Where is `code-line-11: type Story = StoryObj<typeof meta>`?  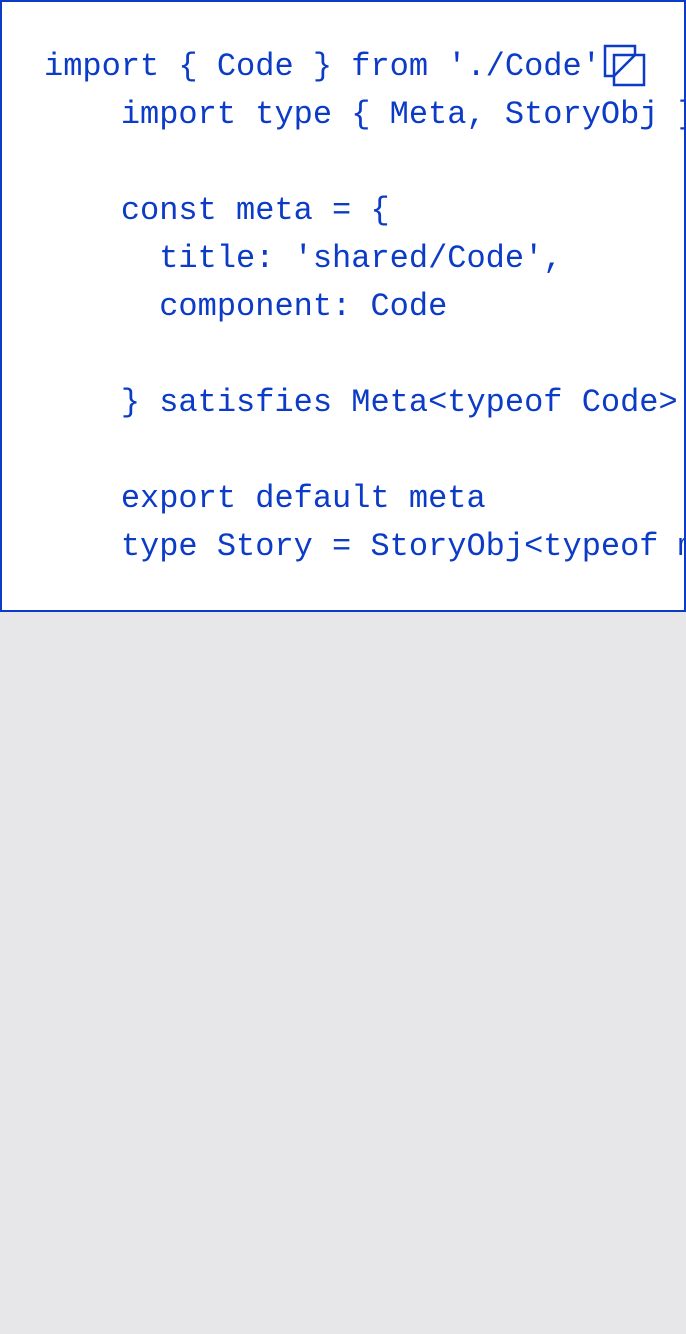
code-line-11: type Story = StoryObj<typeof meta> is located at coordinates (402, 546).